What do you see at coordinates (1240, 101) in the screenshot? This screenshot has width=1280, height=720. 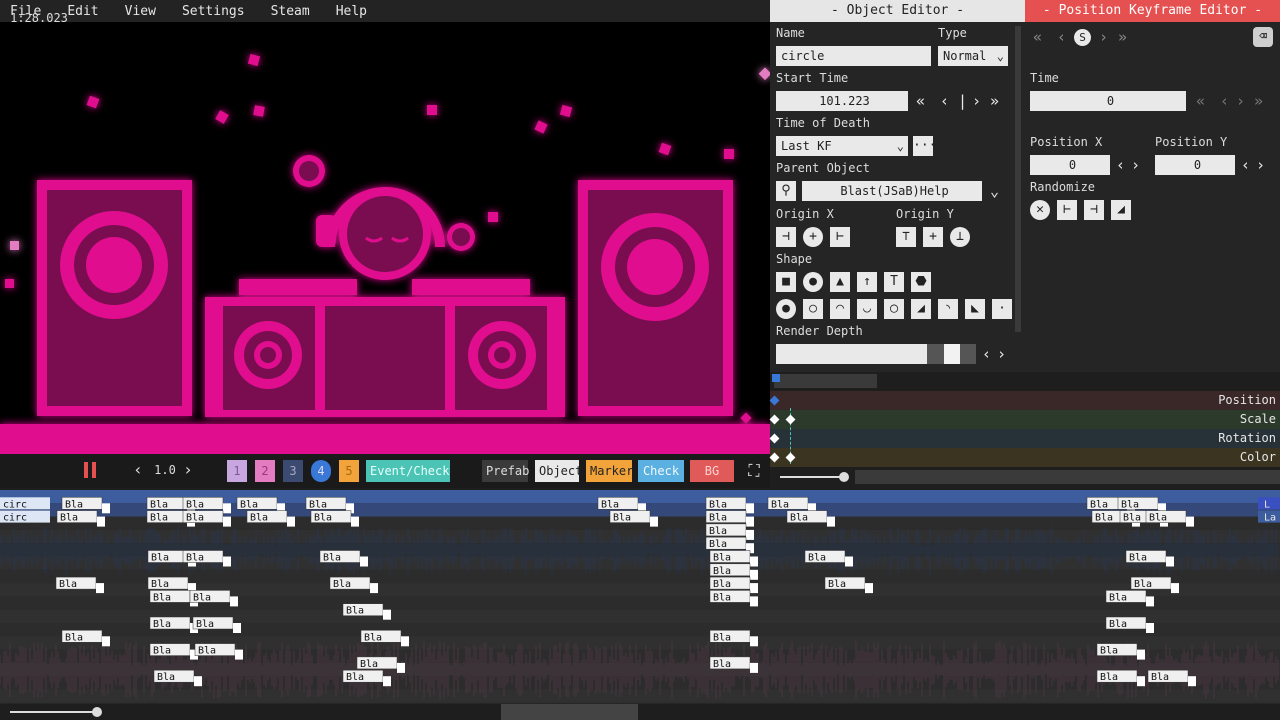 I see `kf-time-next-icon: ›` at bounding box center [1240, 101].